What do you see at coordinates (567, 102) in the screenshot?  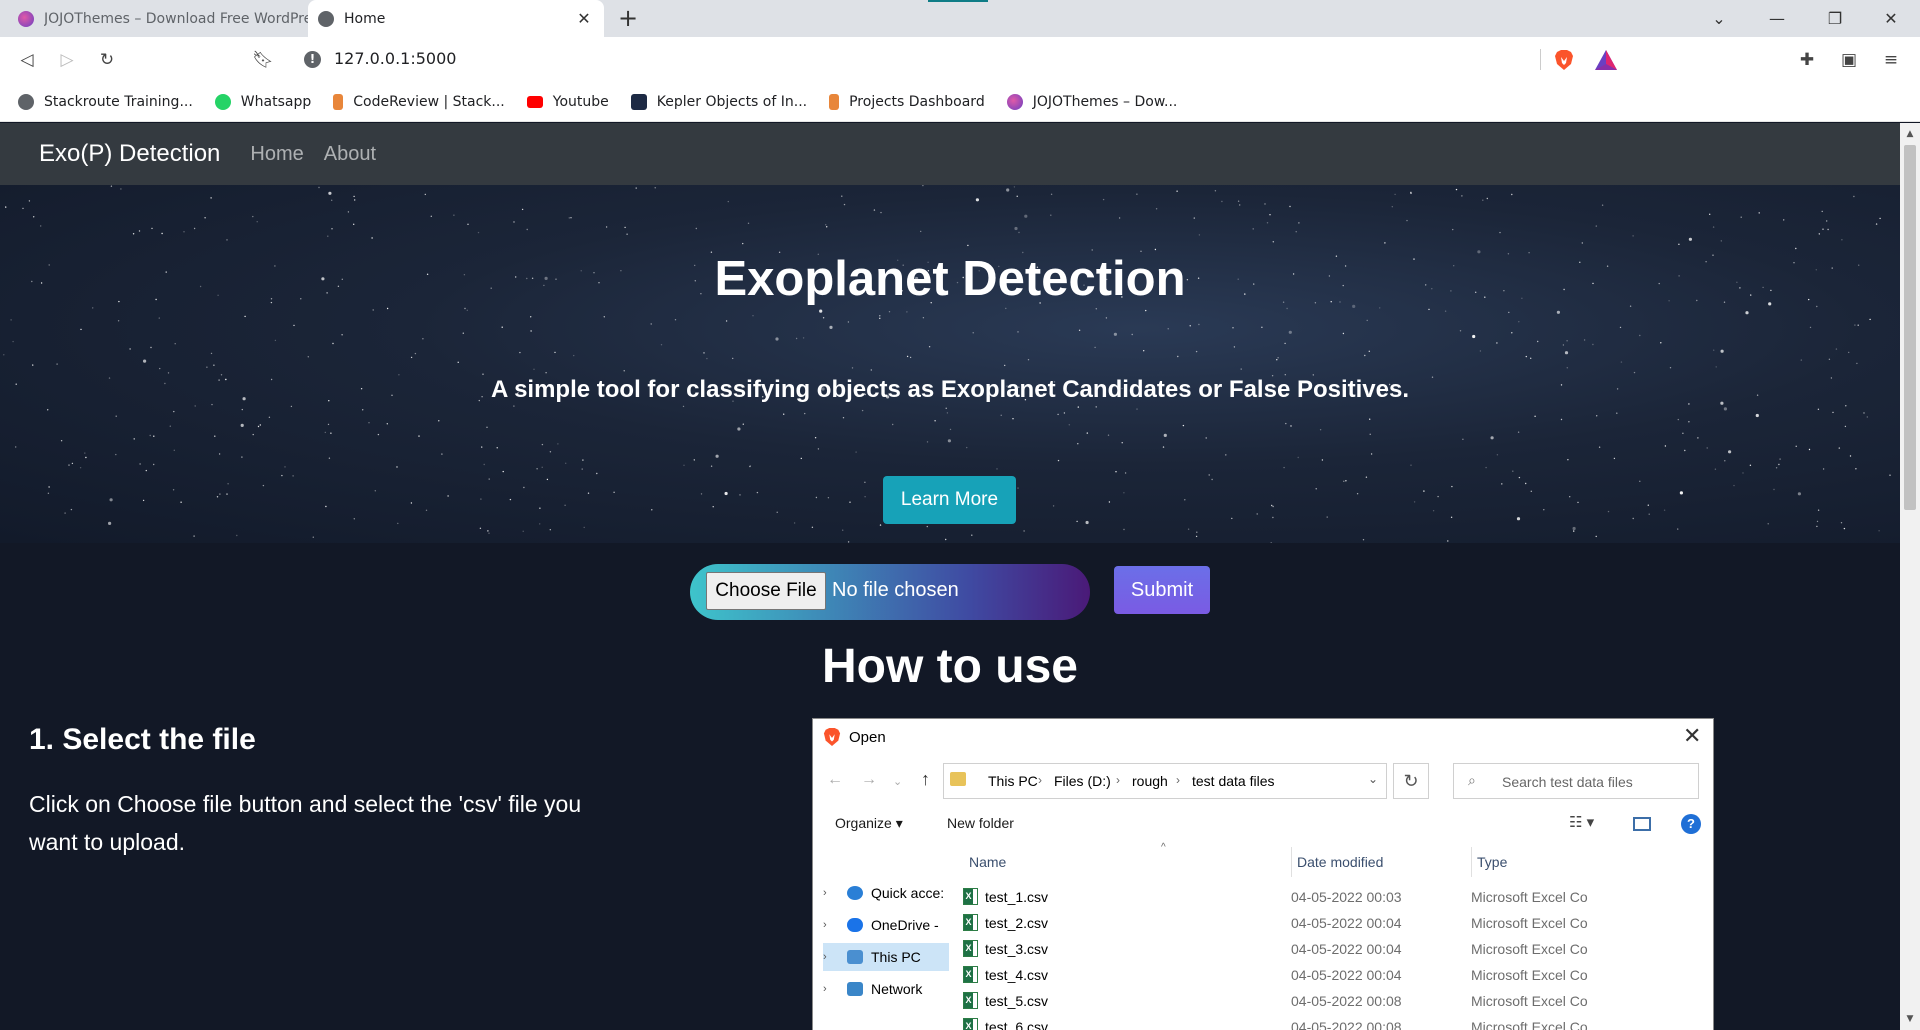 I see `bookmark-youtube: Youtube` at bounding box center [567, 102].